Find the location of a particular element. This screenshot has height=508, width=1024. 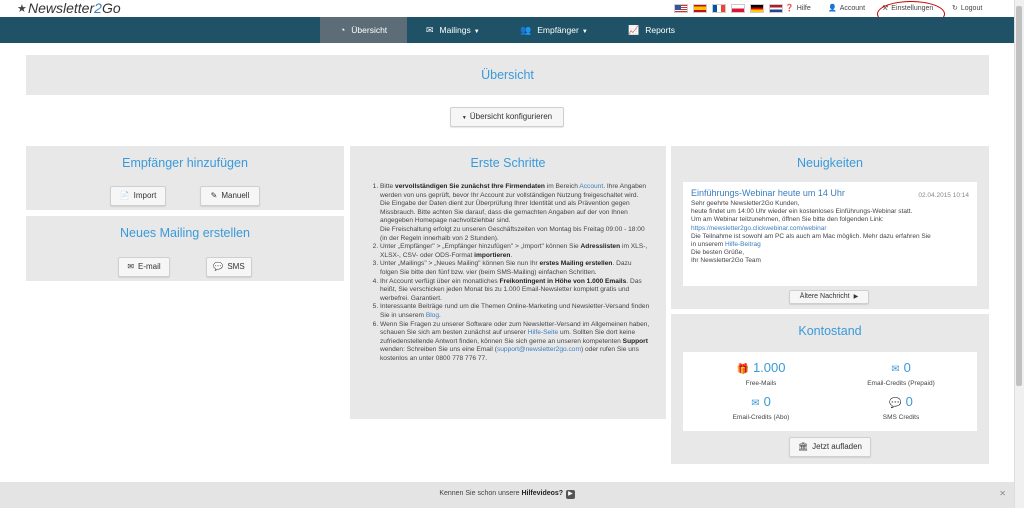

logout-link: ↻ Logout is located at coordinates (967, 8).